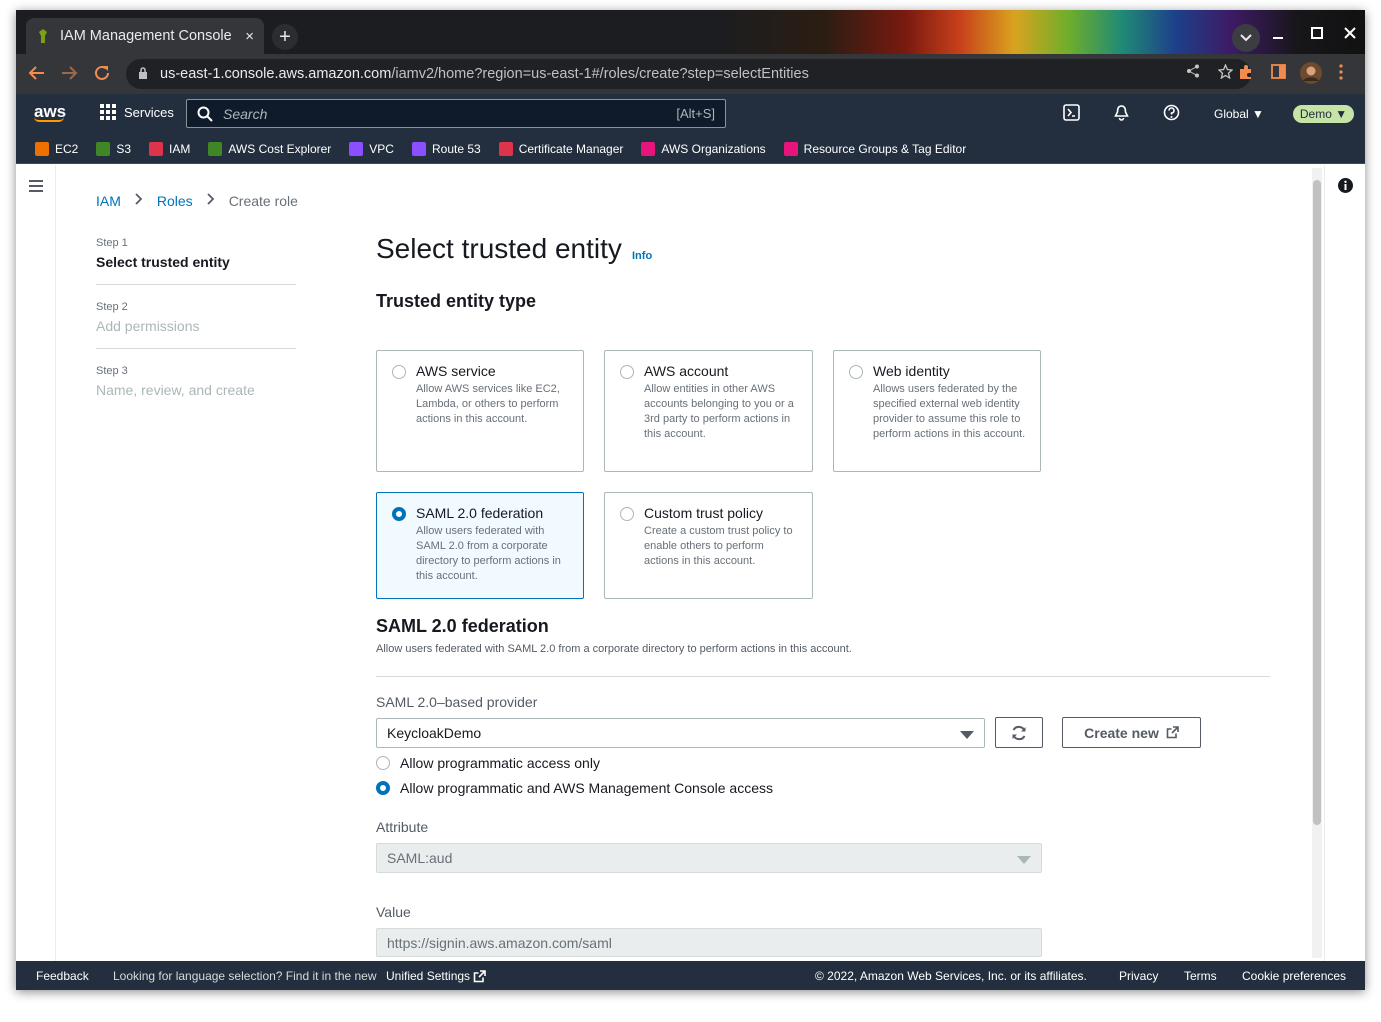 This screenshot has height=1022, width=1381. I want to click on card-title: AWS service, so click(456, 371).